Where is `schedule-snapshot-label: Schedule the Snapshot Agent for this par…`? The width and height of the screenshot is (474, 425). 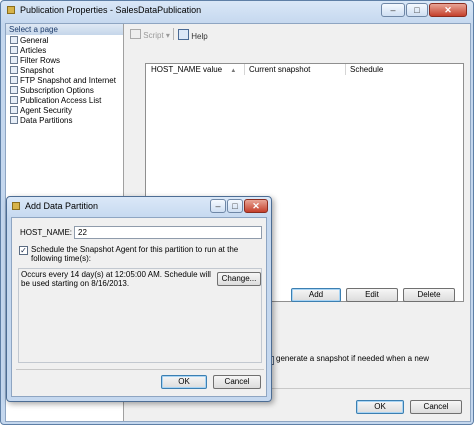
schedule-snapshot-label: Schedule the Snapshot Agent for this par… is located at coordinates (135, 254).